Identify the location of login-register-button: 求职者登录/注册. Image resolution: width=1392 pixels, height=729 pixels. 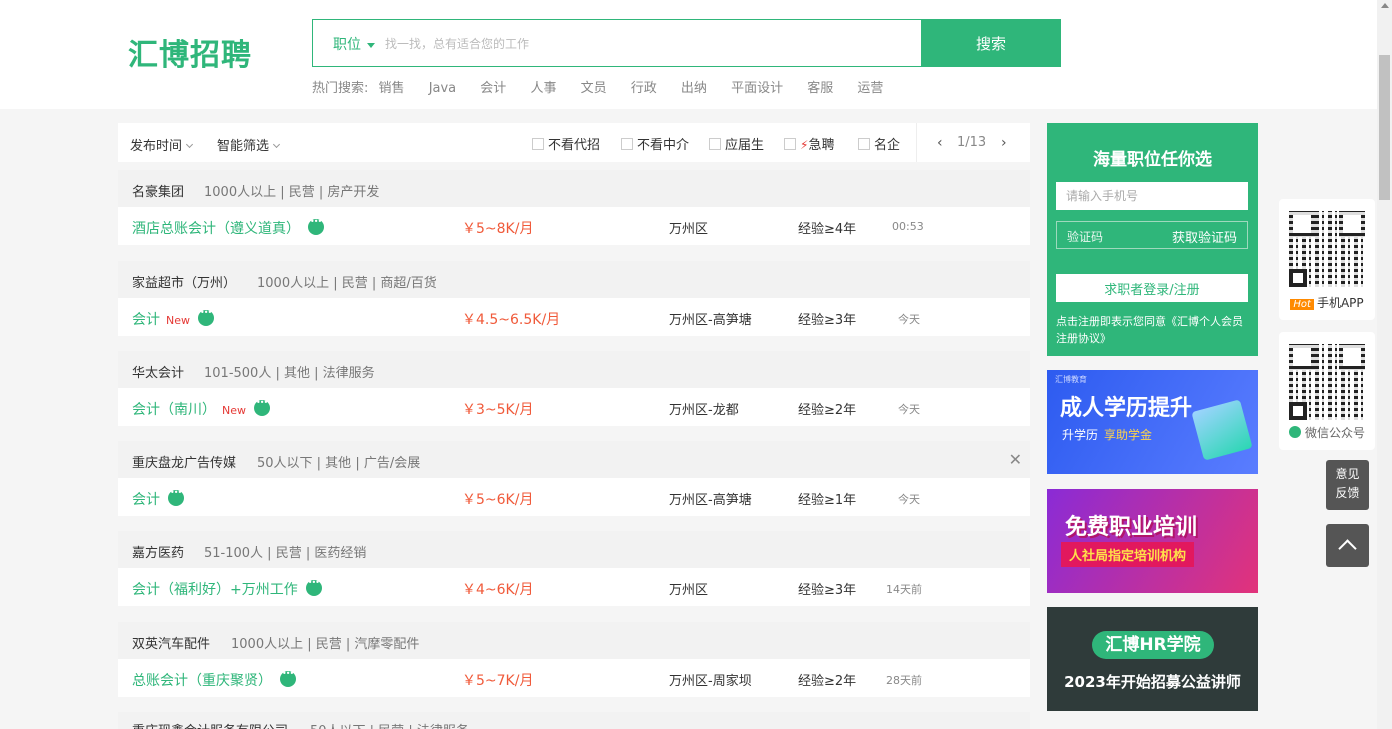
(1152, 288).